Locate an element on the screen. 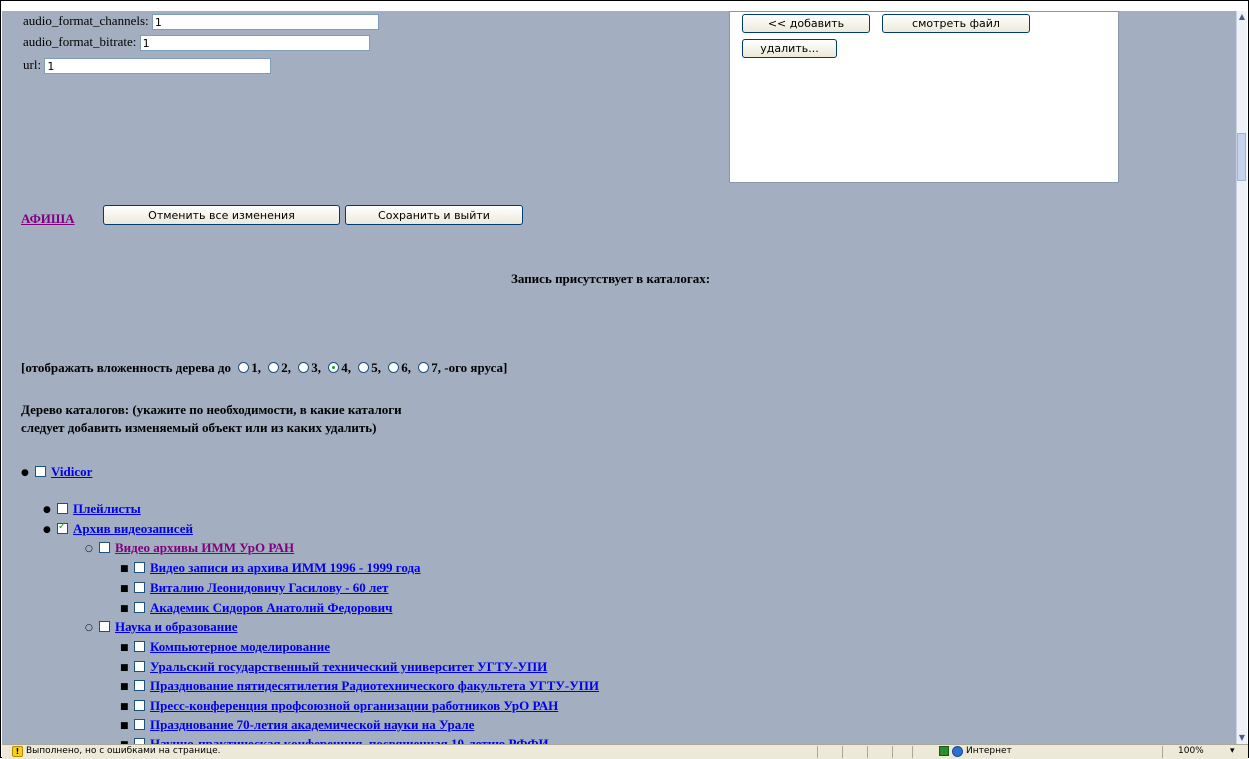 This screenshot has width=1249, height=759. depth-option-label: 4, is located at coordinates (346, 367).